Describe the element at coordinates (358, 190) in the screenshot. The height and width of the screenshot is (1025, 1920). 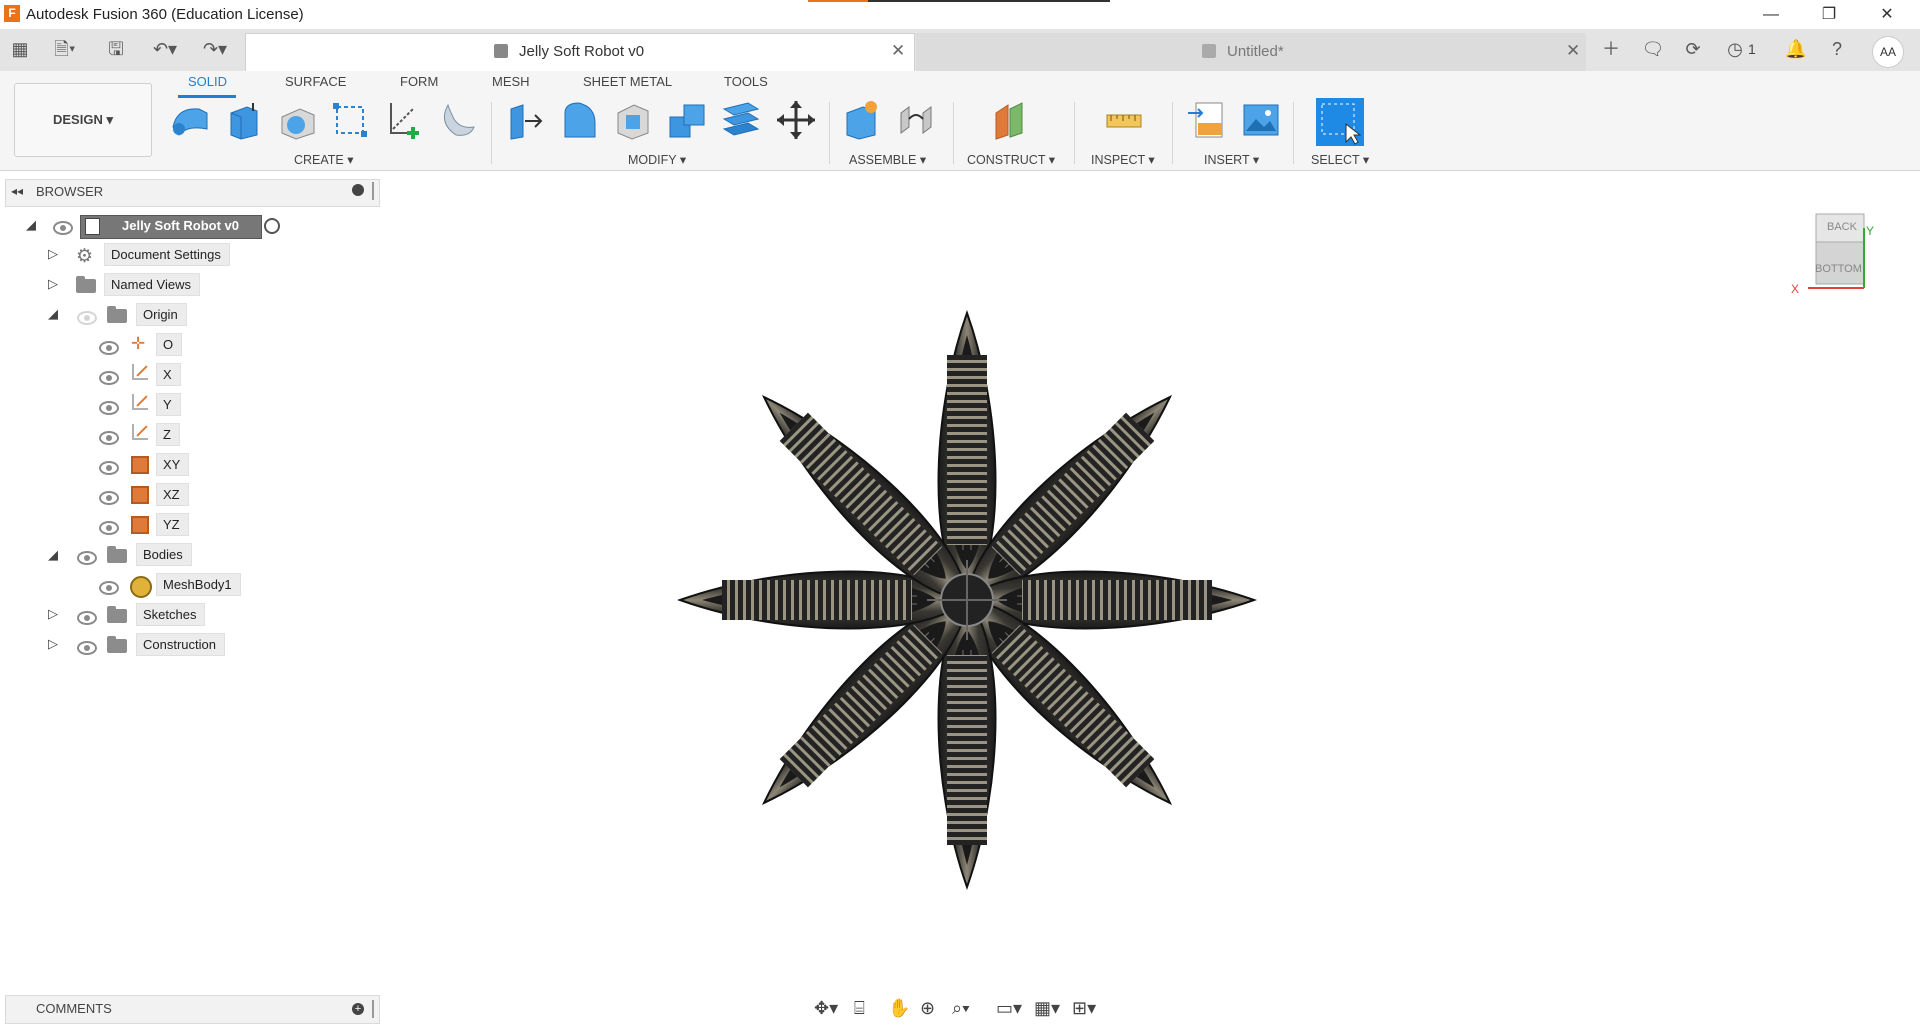
I see `browser-minimize-icon` at that location.